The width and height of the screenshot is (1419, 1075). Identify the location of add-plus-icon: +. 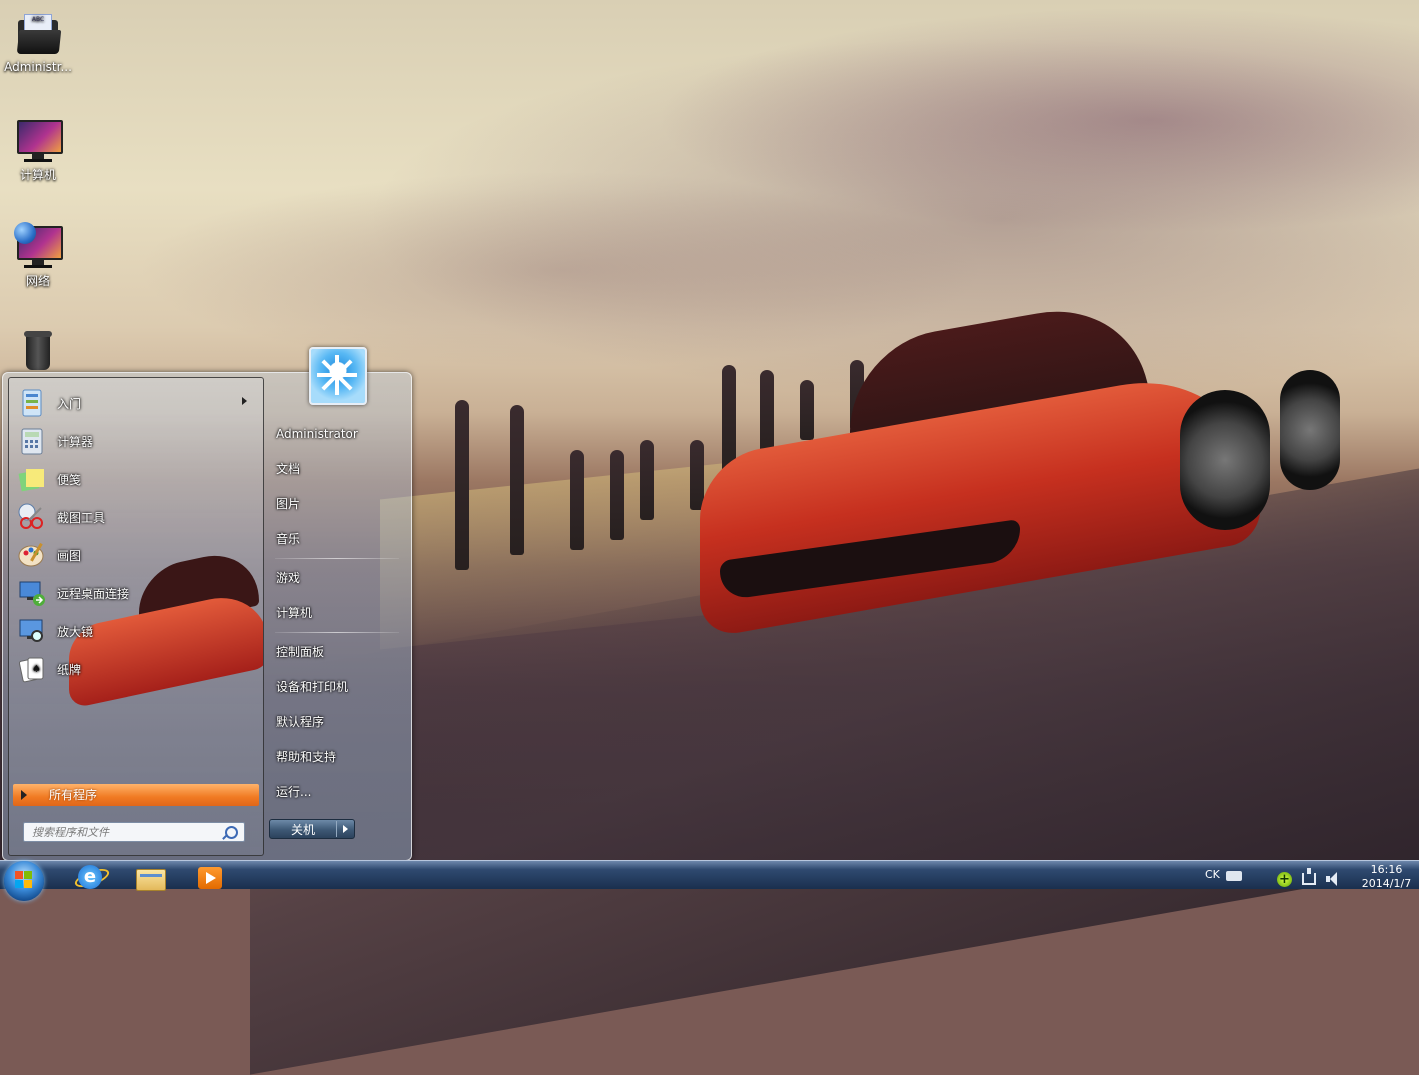
(1284, 879).